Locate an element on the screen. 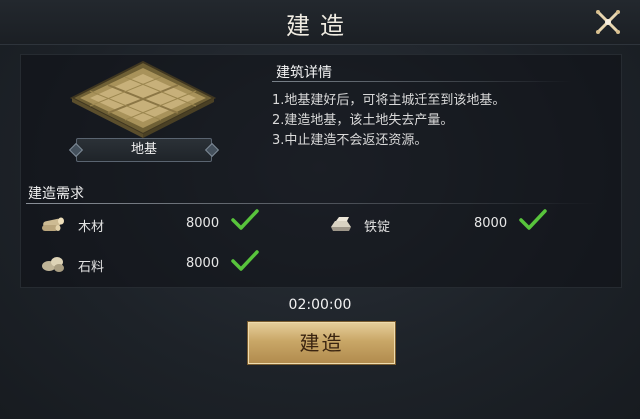 The height and width of the screenshot is (419, 640). iron-ingot-icon is located at coordinates (340, 223).